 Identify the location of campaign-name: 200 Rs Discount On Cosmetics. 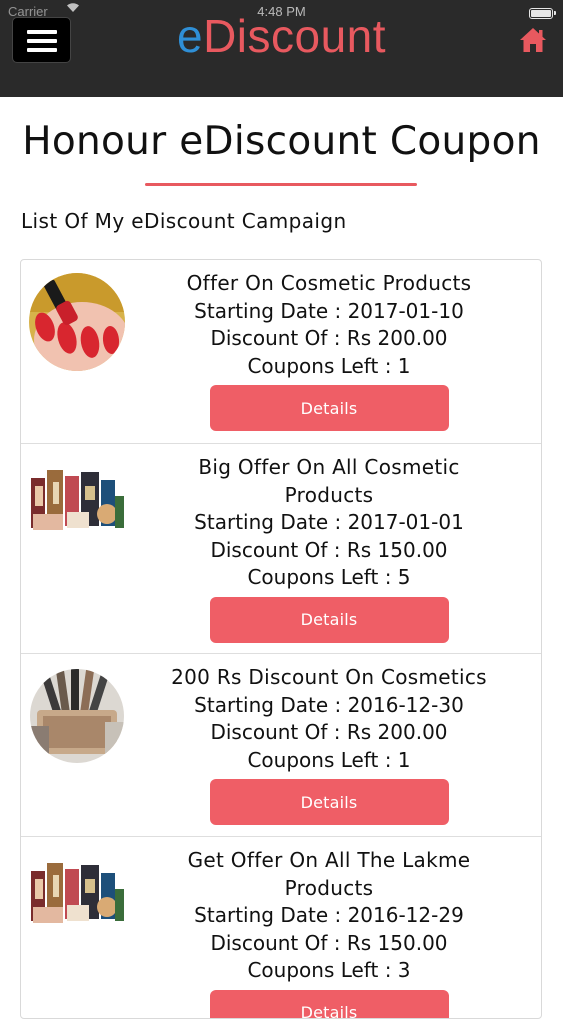
(329, 678).